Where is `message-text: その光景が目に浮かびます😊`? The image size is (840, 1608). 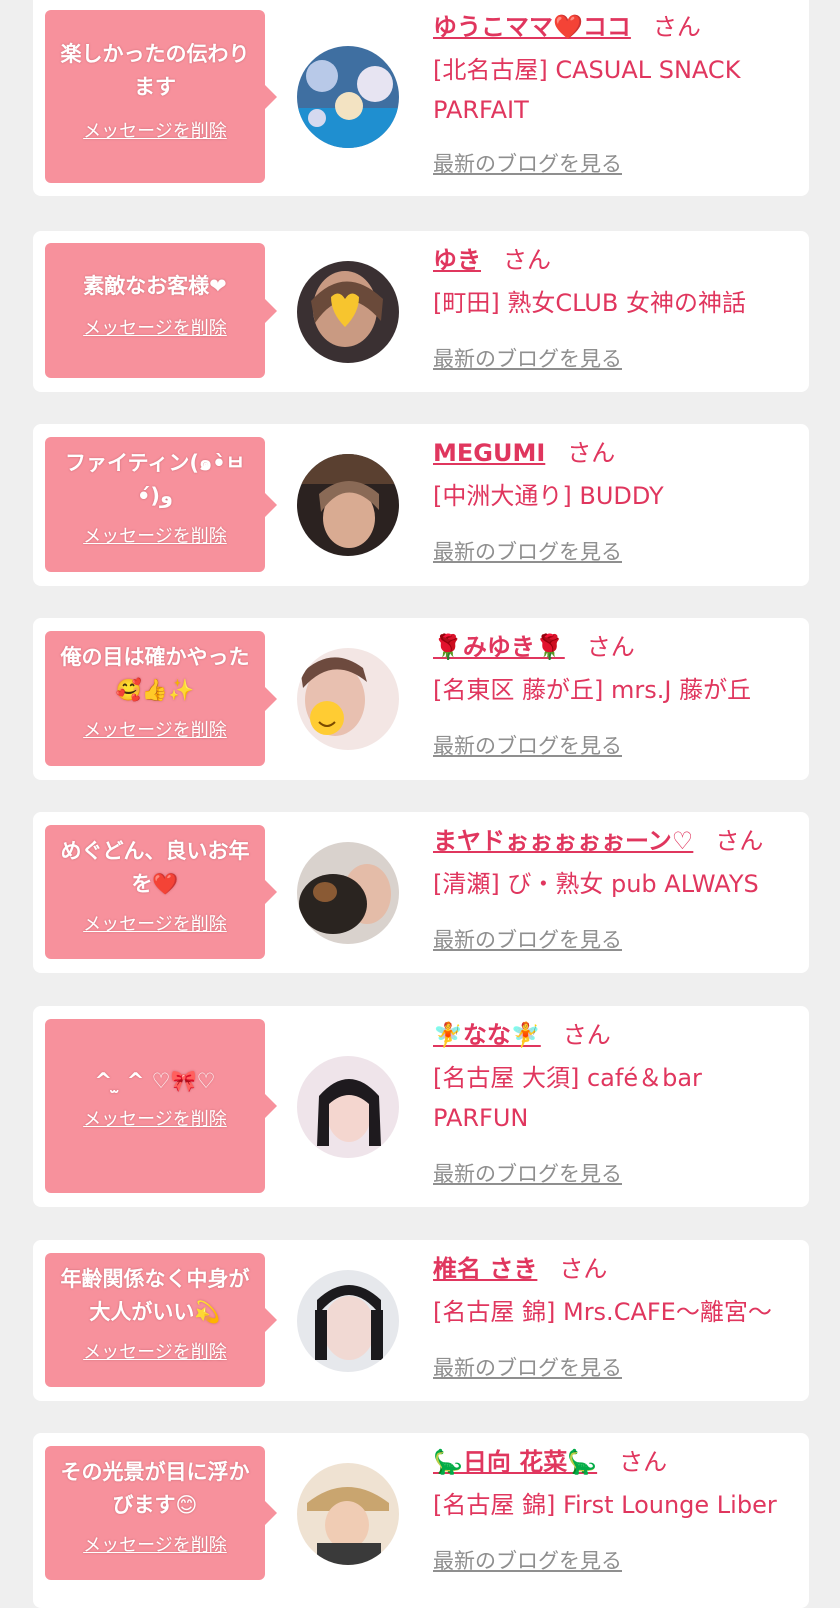
message-text: その光景が目に浮かびます😊 is located at coordinates (155, 1488).